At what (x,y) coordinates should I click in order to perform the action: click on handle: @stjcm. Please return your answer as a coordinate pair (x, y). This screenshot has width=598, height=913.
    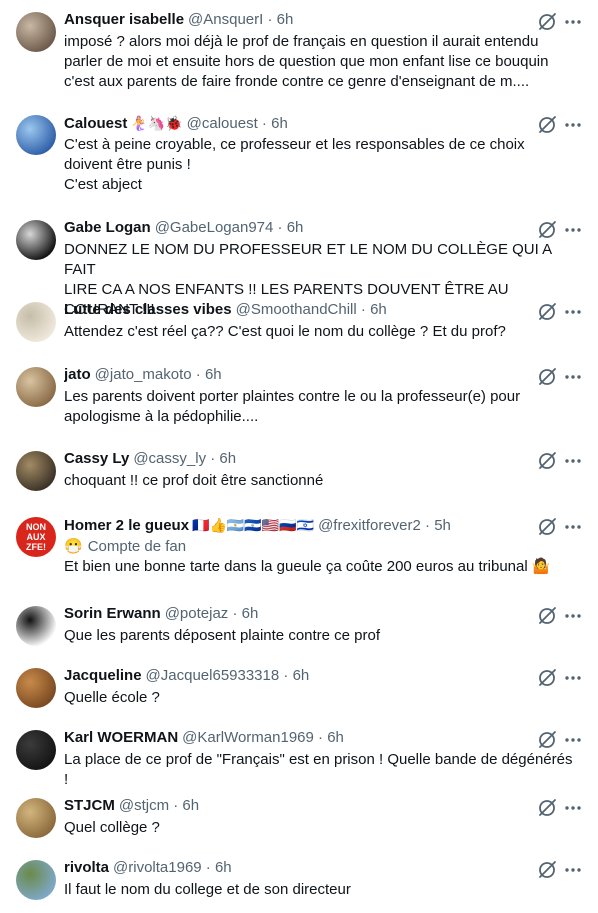
    Looking at the image, I should click on (144, 805).